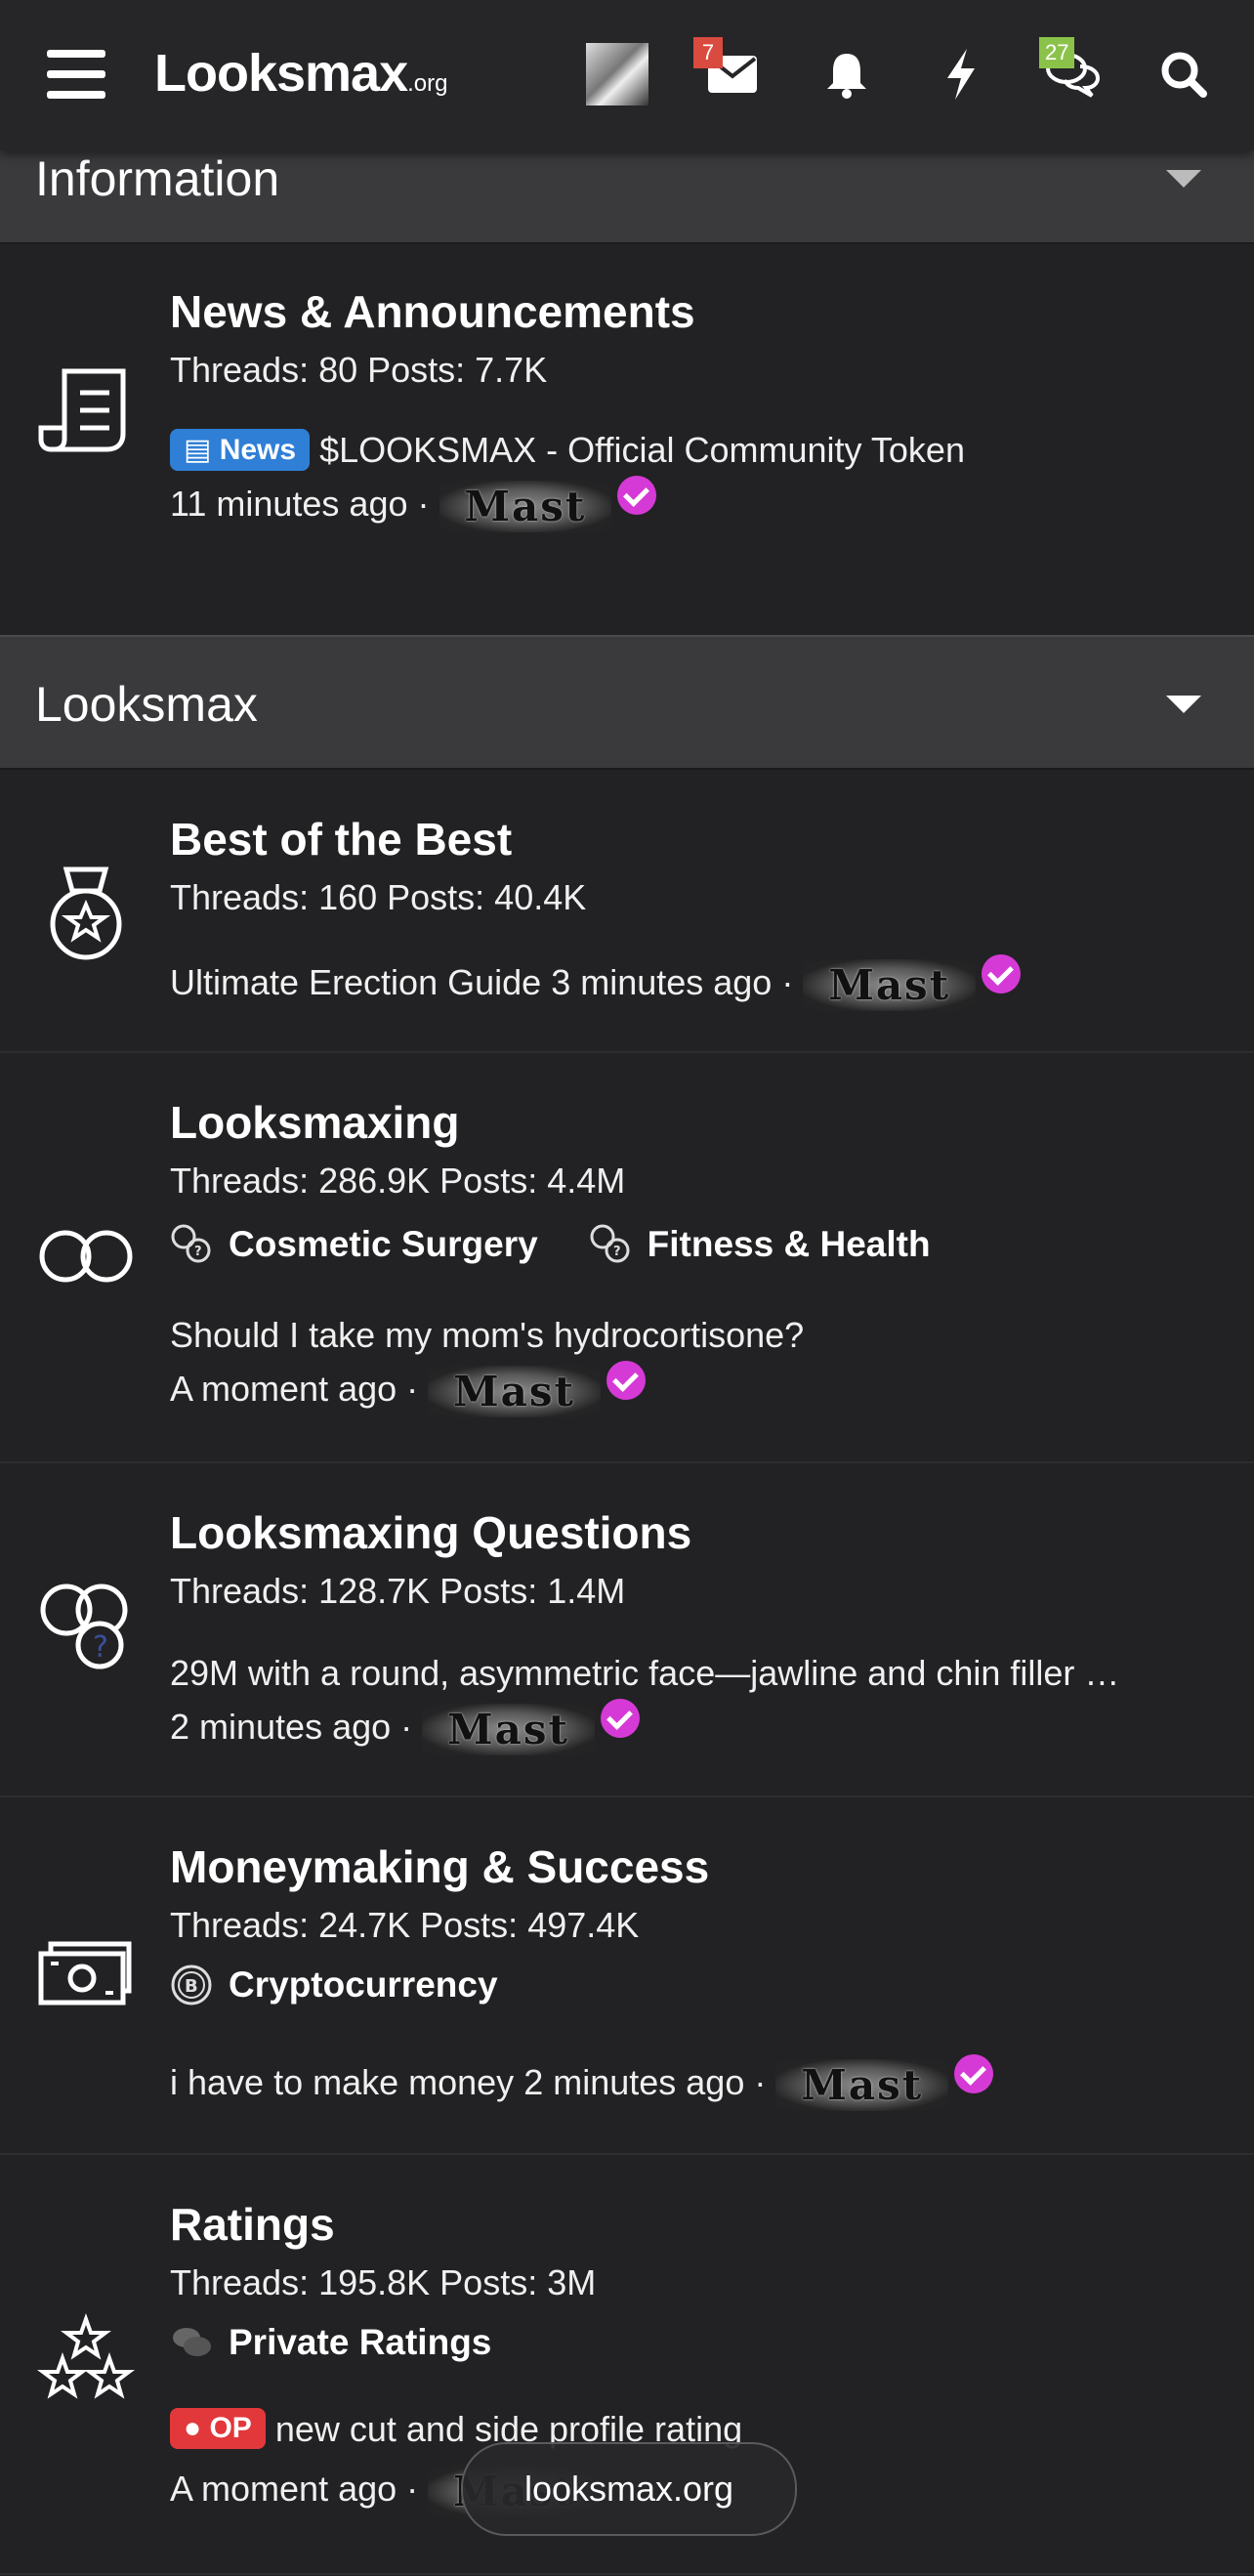 Image resolution: width=1254 pixels, height=2576 pixels. I want to click on news-prefix-badge: ▤ News, so click(241, 449).